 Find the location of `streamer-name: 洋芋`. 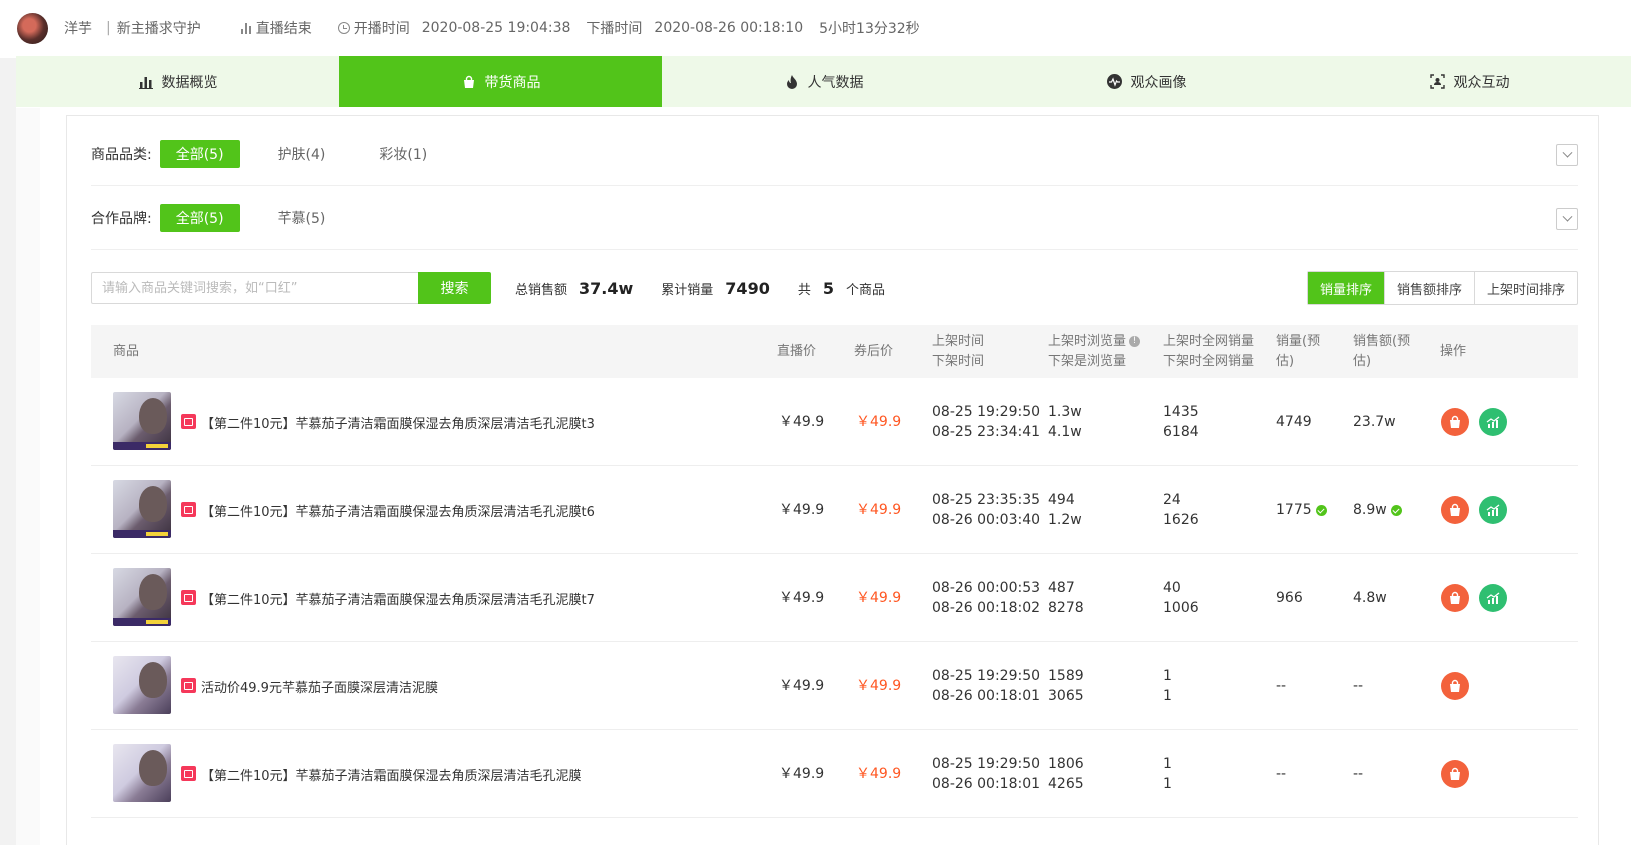

streamer-name: 洋芋 is located at coordinates (78, 28).